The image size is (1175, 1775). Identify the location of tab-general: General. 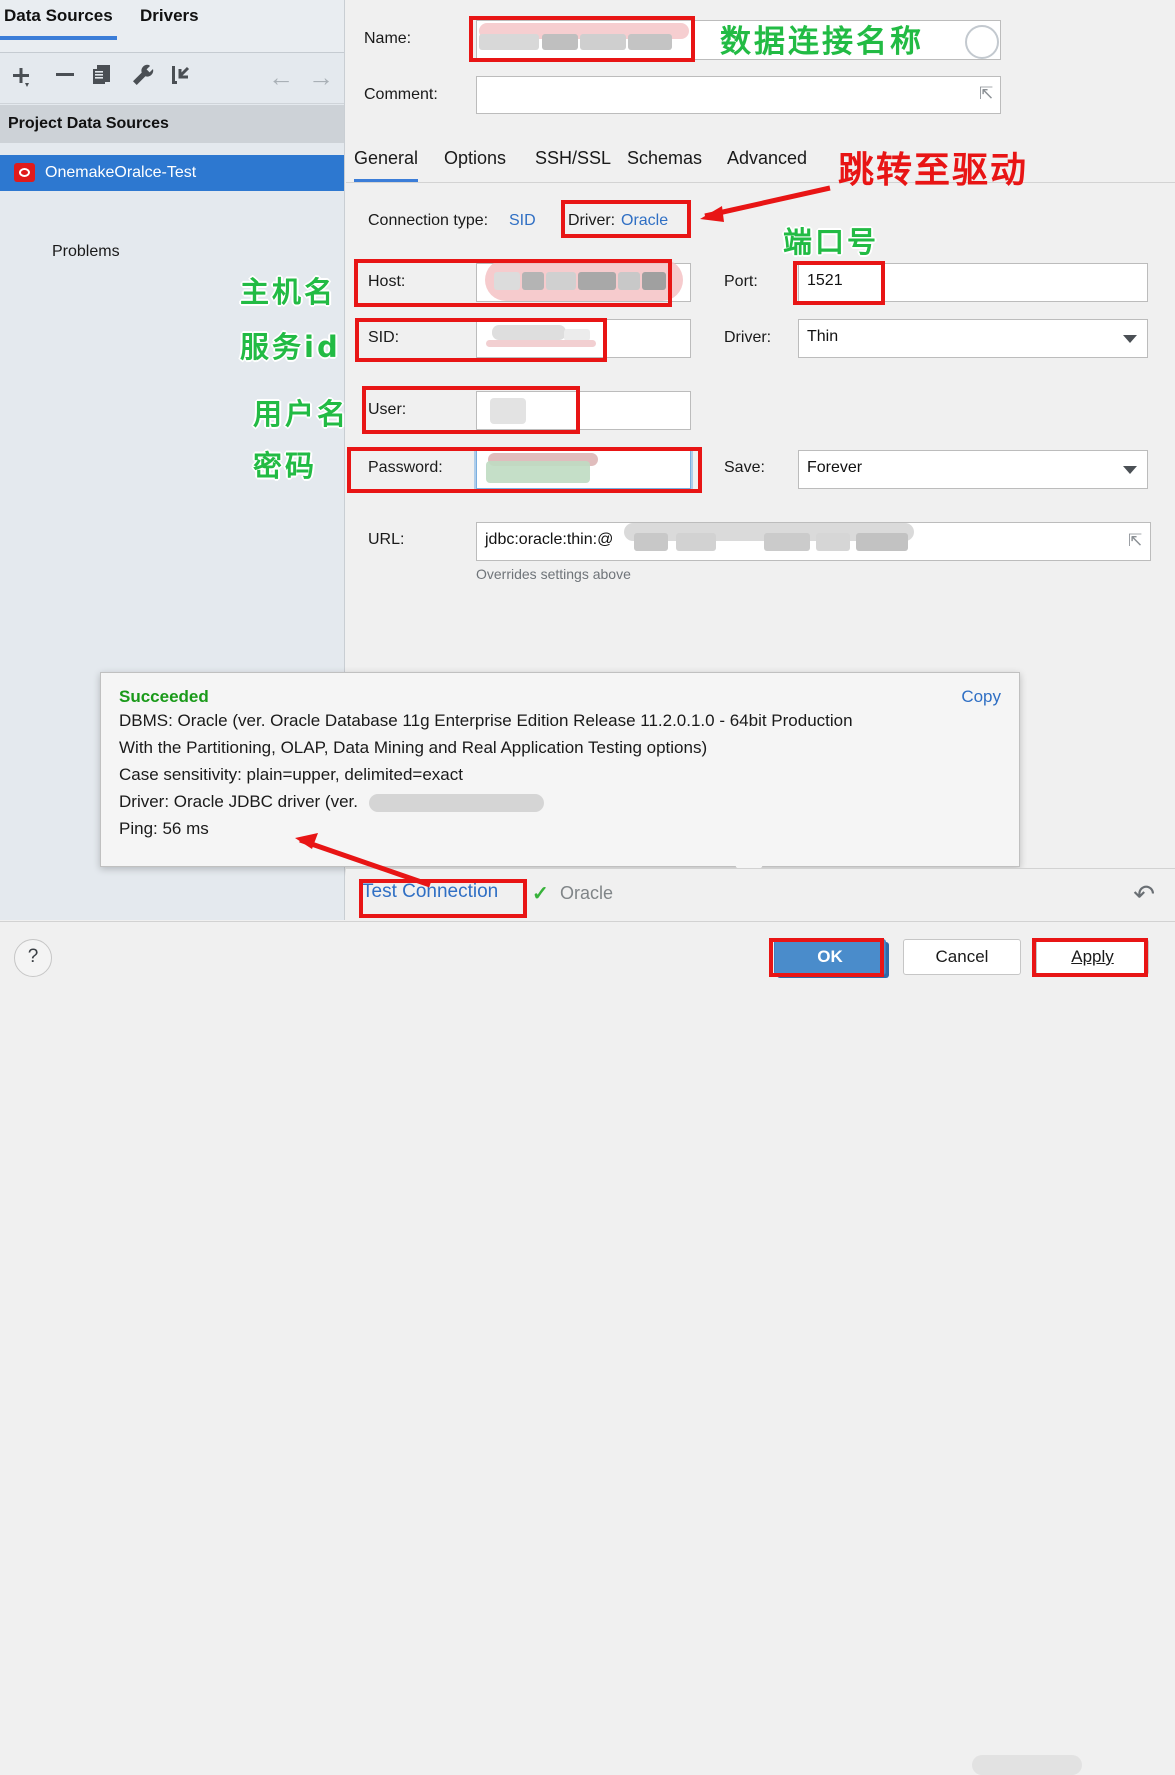
(386, 165).